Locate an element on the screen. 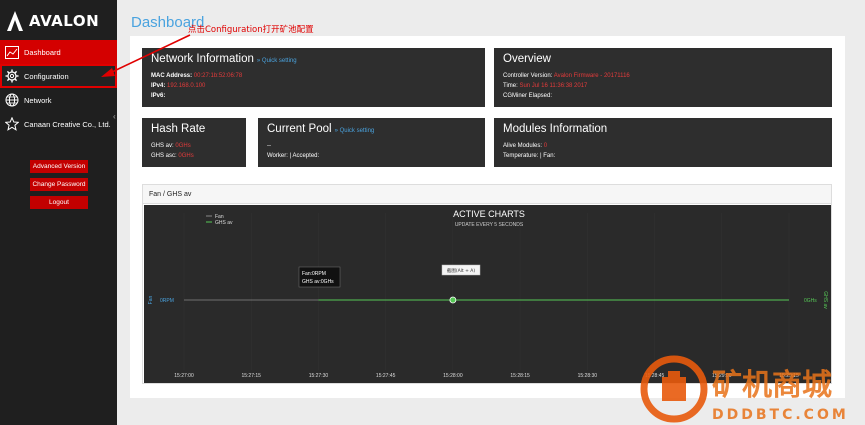 Image resolution: width=865 pixels, height=425 pixels. x-tick-label: 15:27:45 is located at coordinates (386, 376).